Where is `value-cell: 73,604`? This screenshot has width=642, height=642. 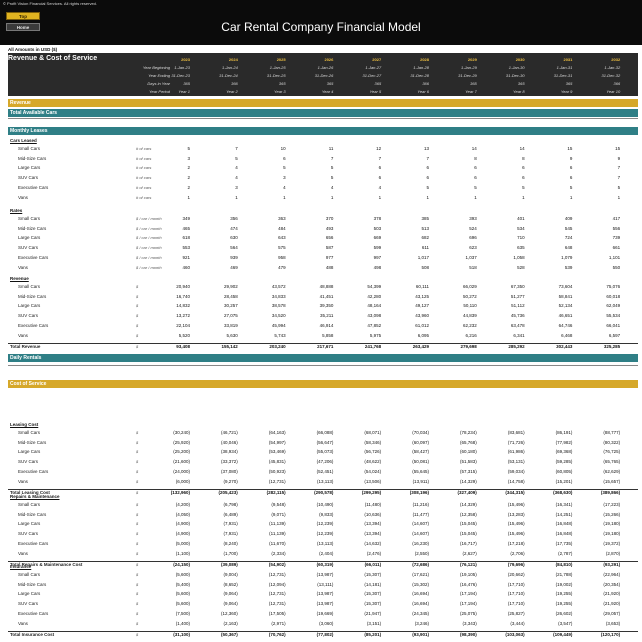
value-cell: 73,604 is located at coordinates (552, 286).